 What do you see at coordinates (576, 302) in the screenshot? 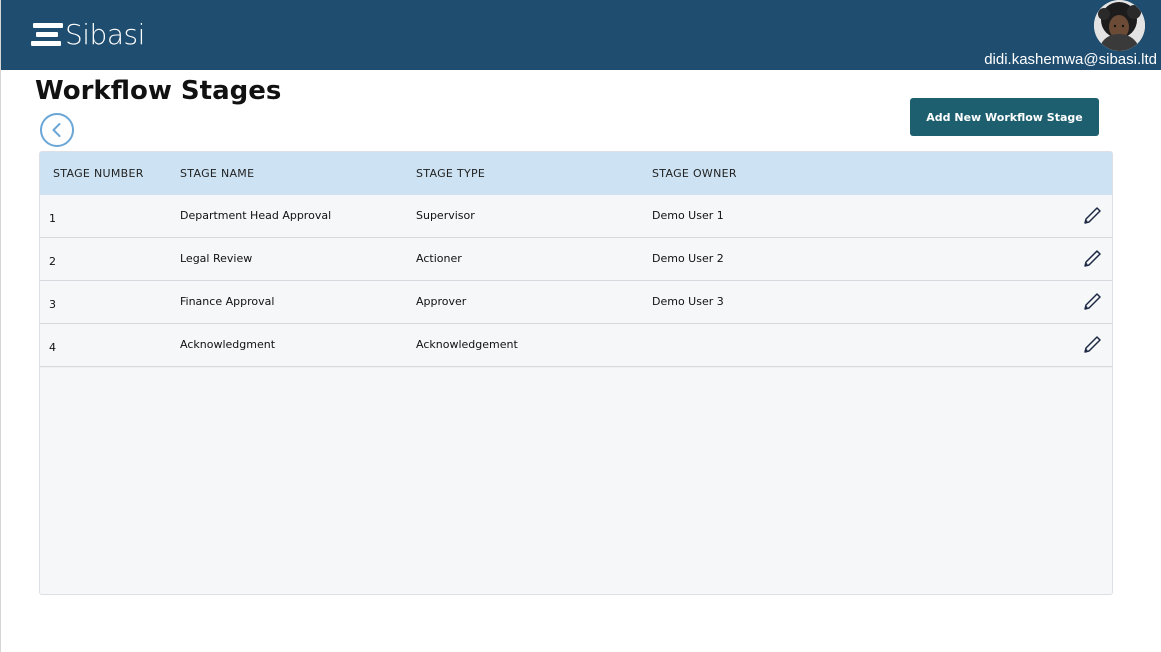
I see `table-row: 3 Finance Approval Approver Demo User 3` at bounding box center [576, 302].